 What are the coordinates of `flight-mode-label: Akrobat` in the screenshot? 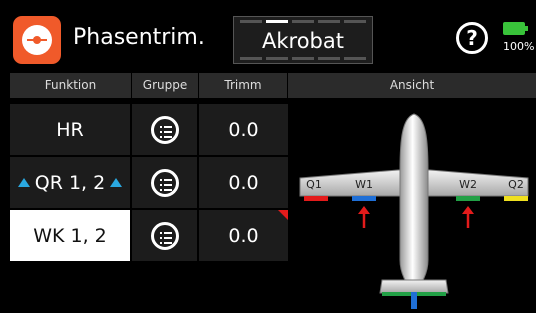 It's located at (303, 41).